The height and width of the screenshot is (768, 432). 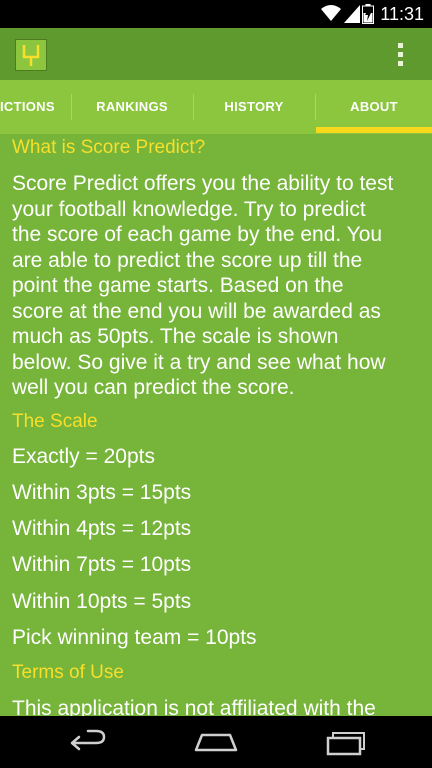 I want to click on scale-item: Within 3pts = 15pts, so click(x=102, y=492).